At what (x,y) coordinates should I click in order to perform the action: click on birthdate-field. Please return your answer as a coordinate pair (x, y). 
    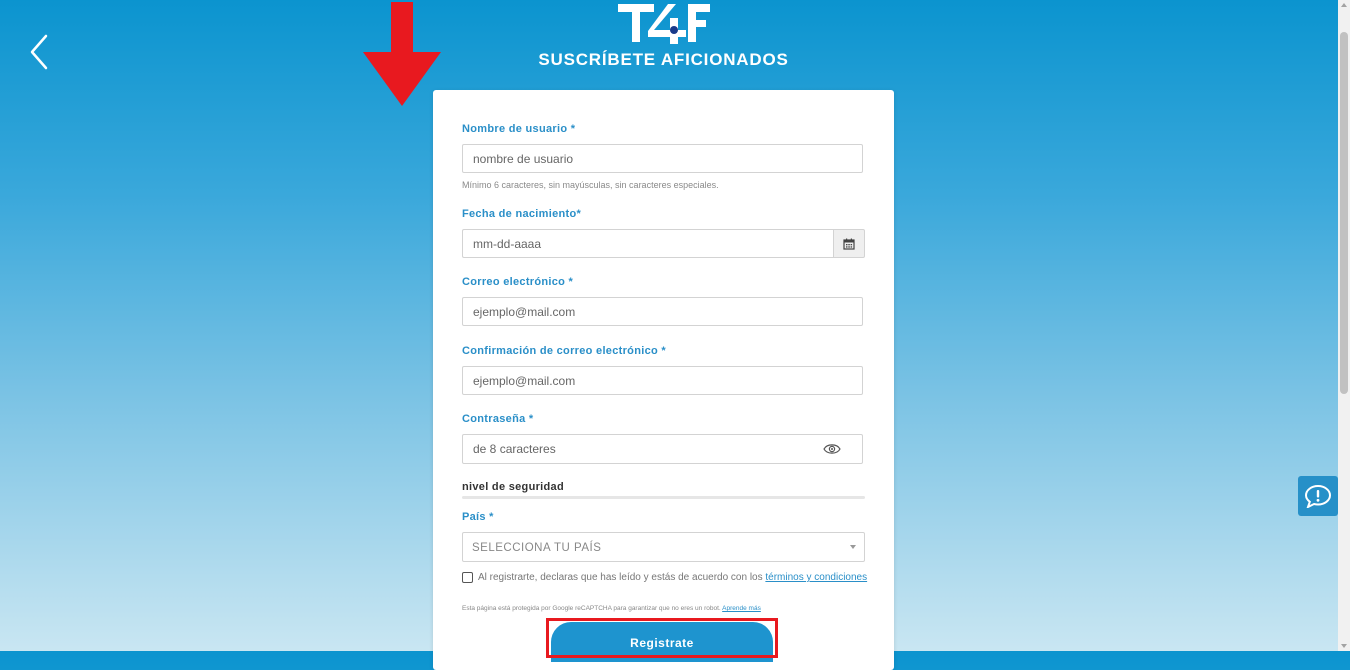
    Looking at the image, I should click on (663, 243).